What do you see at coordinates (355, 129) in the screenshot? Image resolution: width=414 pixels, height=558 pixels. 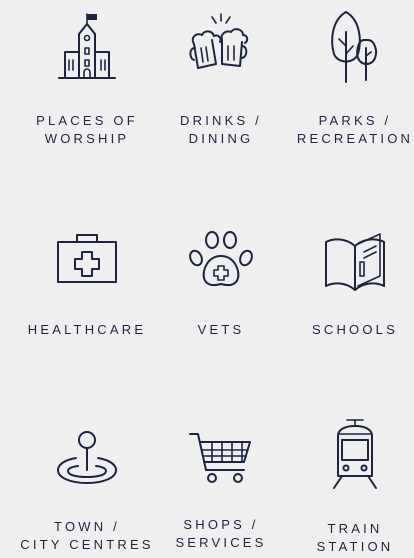 I see `category-label: PARKS / RECREATION` at bounding box center [355, 129].